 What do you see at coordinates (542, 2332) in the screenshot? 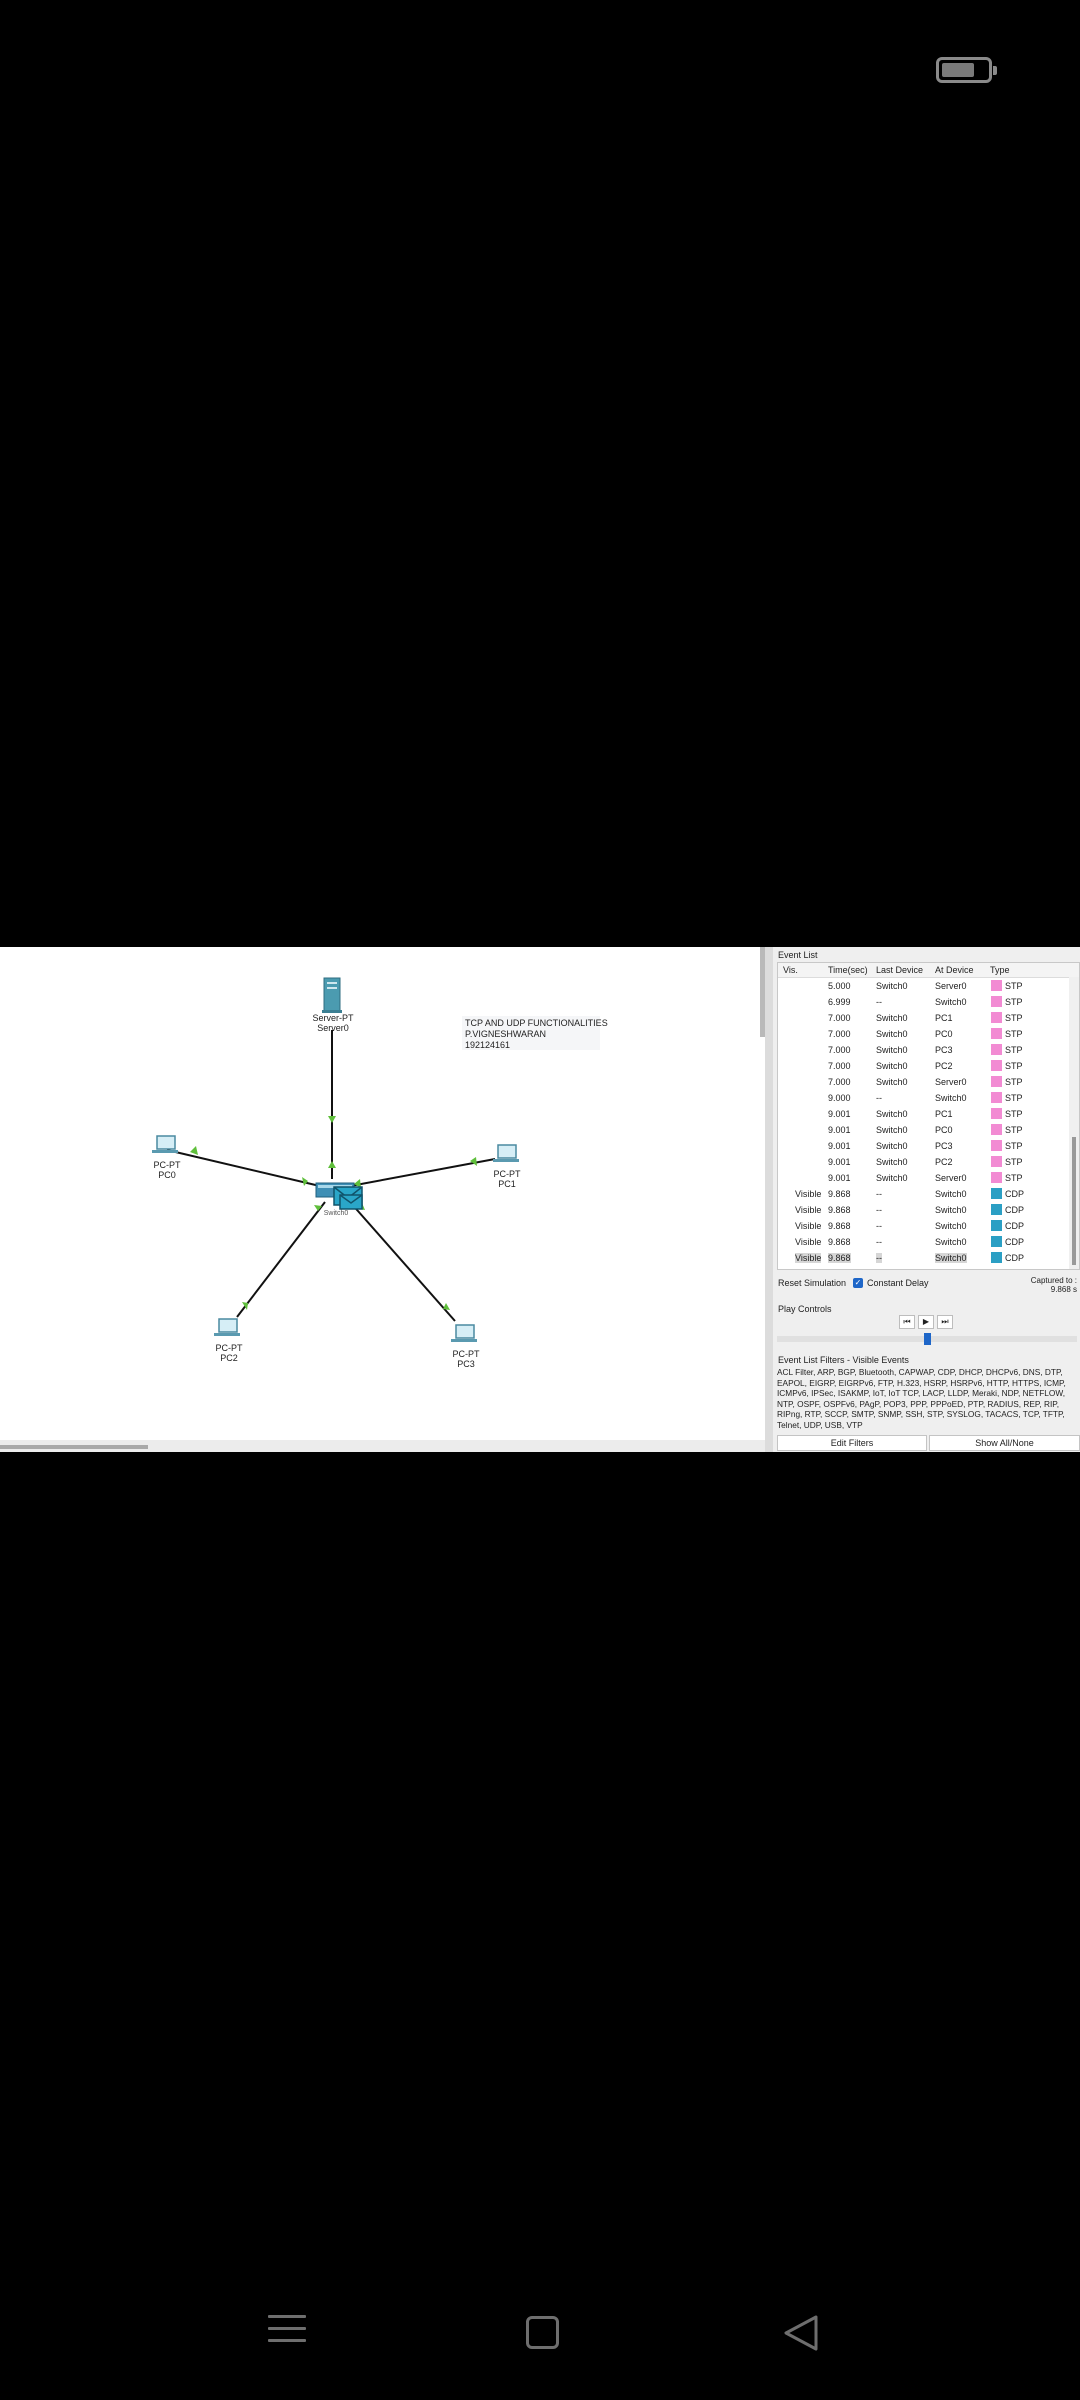
I see `home-nav-icon` at bounding box center [542, 2332].